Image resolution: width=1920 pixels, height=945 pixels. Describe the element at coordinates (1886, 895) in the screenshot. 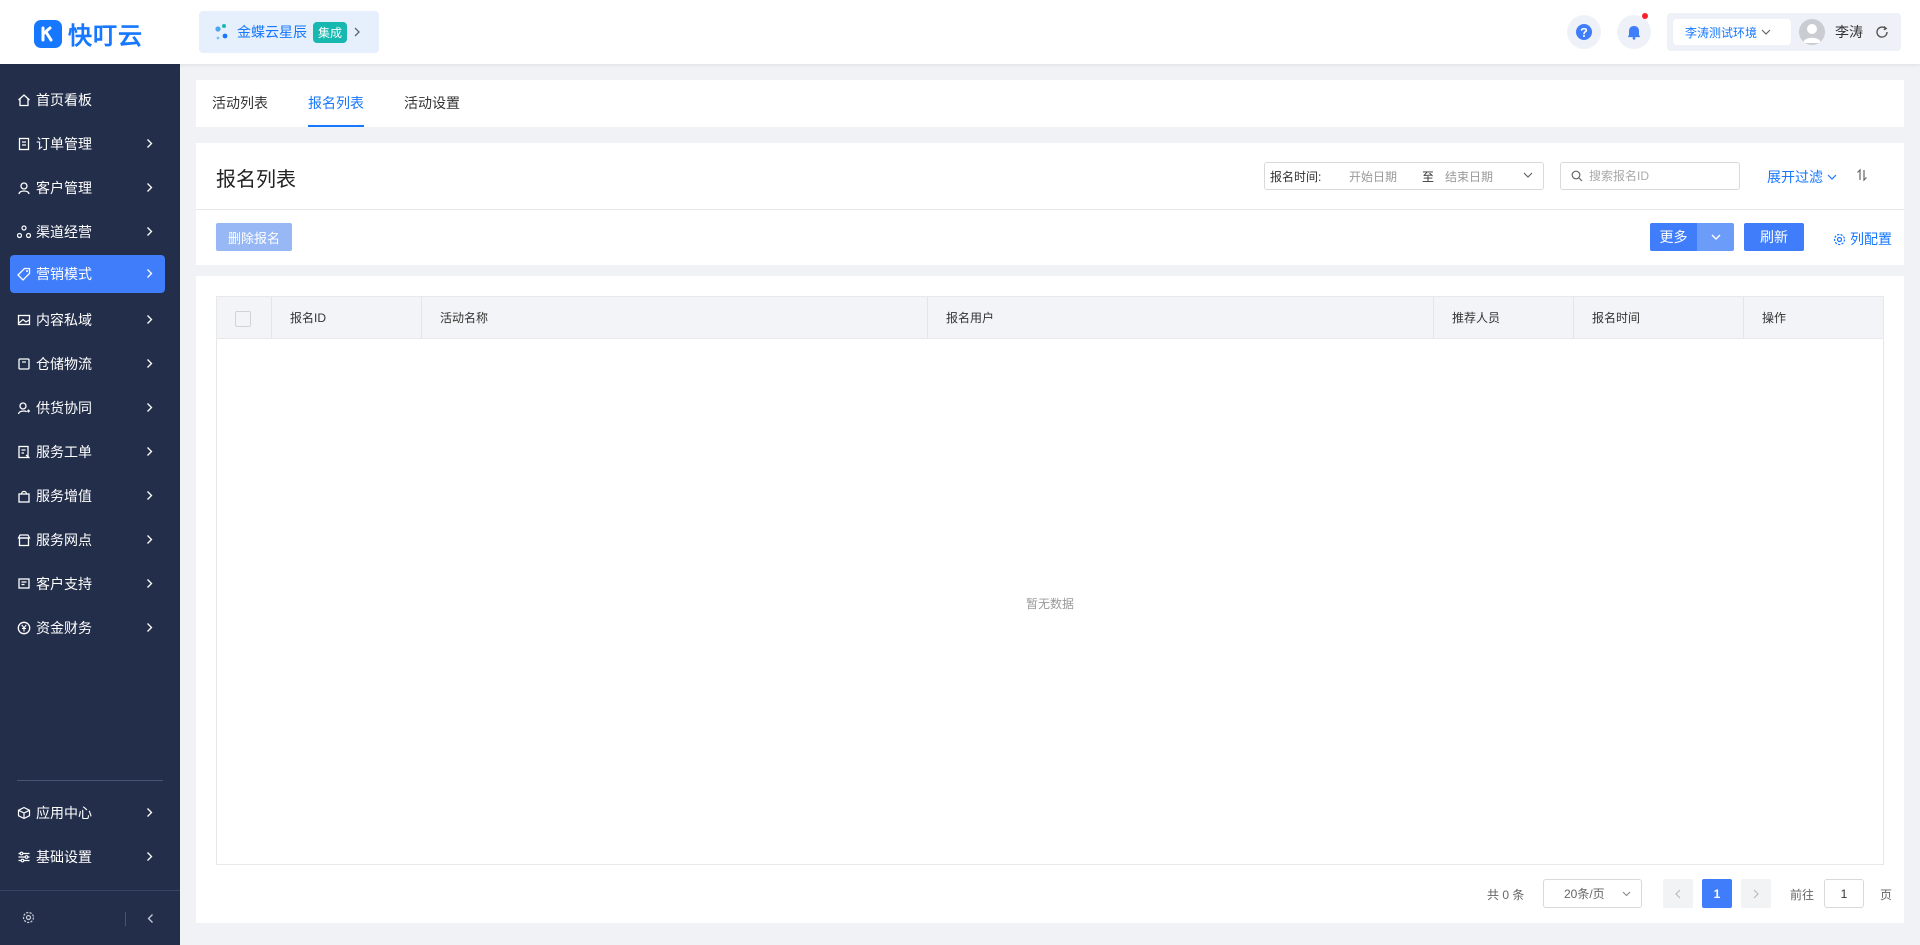

I see `page-suffix: 页` at that location.